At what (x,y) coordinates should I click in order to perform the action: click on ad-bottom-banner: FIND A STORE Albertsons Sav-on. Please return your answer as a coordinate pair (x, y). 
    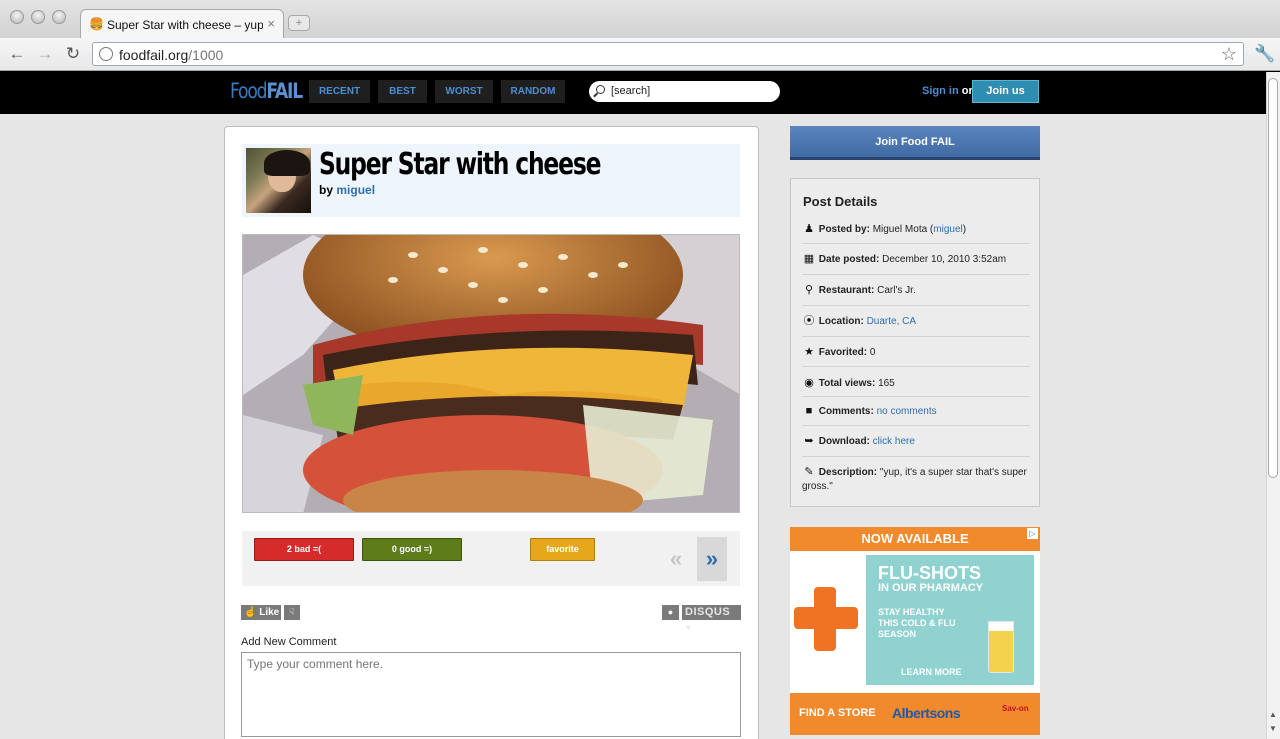
    Looking at the image, I should click on (915, 714).